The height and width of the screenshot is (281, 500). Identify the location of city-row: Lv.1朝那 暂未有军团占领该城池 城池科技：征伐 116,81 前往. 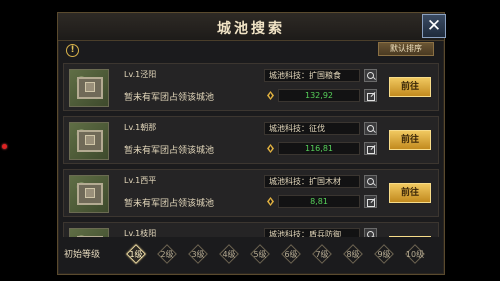
(251, 140).